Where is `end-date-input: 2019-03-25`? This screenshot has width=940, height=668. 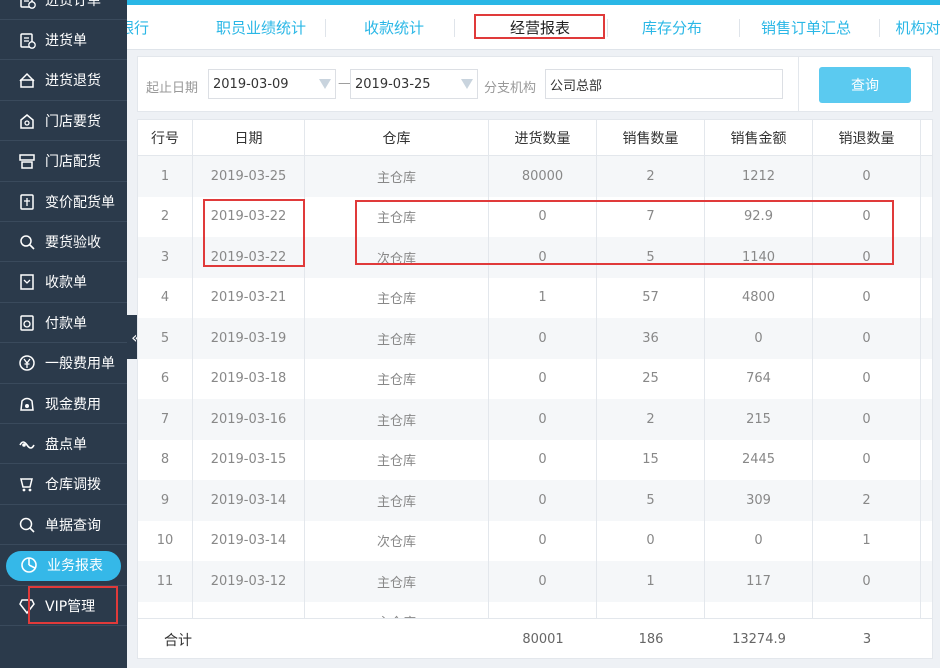 end-date-input: 2019-03-25 is located at coordinates (414, 84).